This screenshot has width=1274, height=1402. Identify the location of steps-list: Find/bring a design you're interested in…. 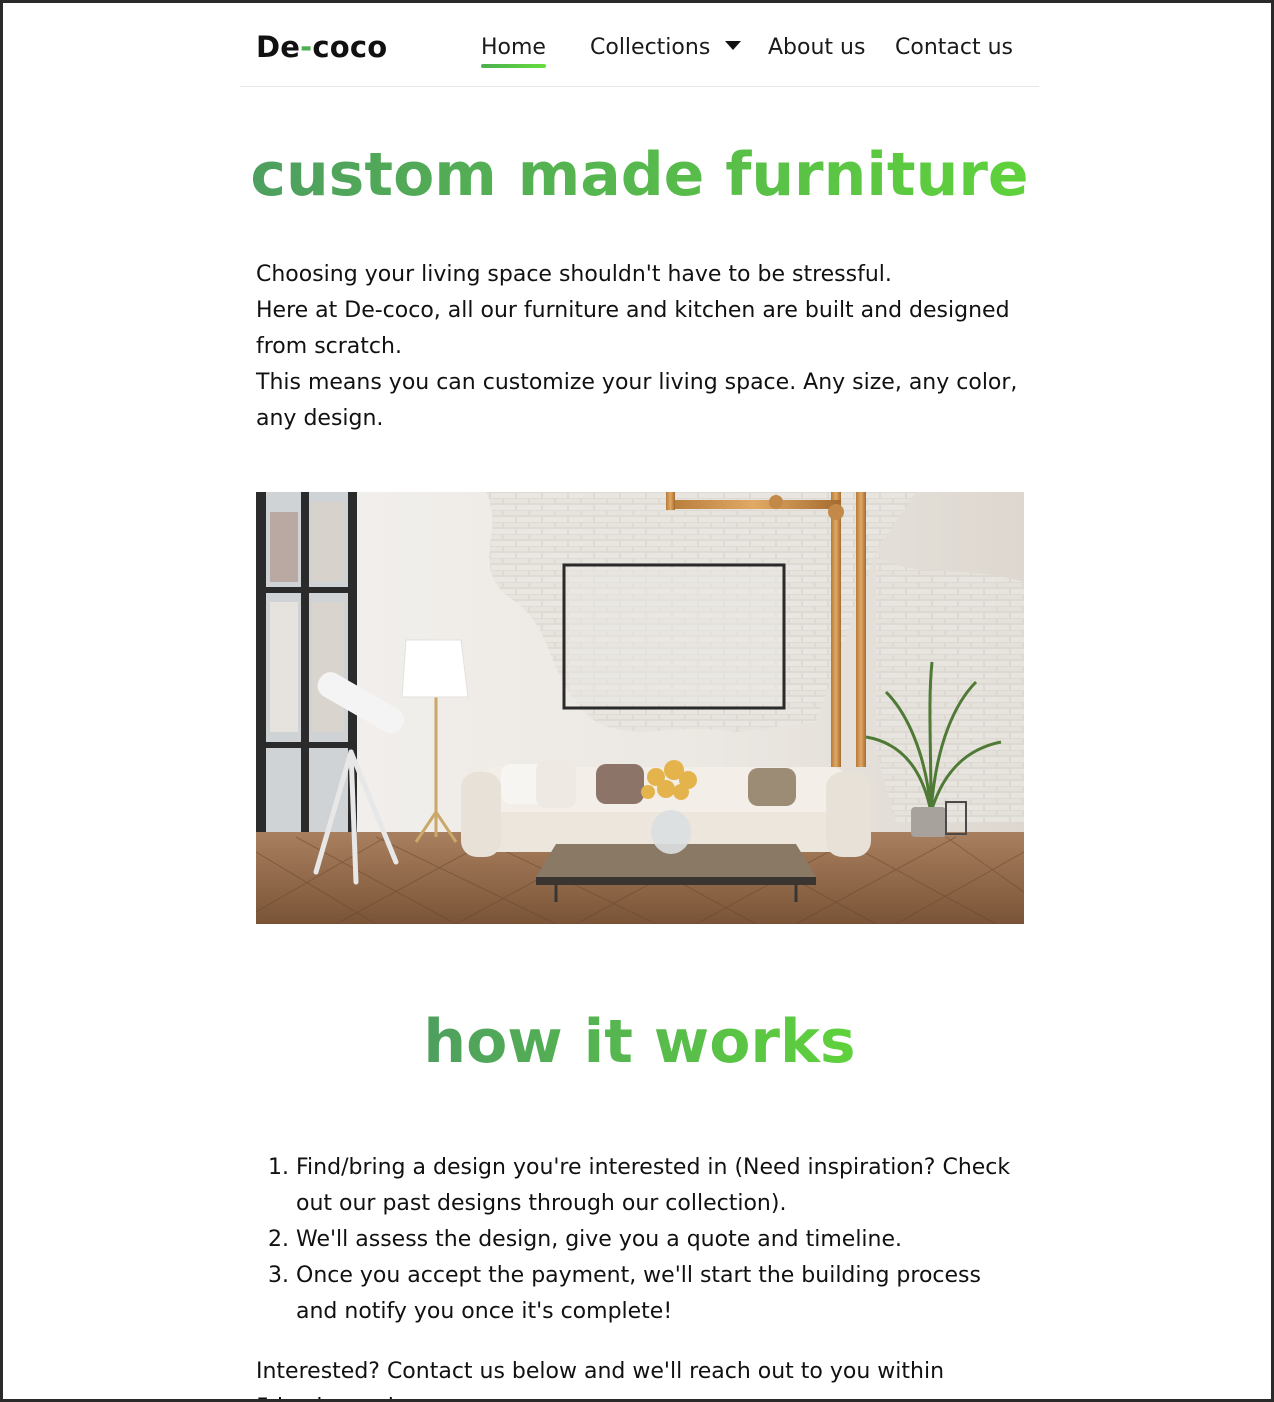
(640, 1240).